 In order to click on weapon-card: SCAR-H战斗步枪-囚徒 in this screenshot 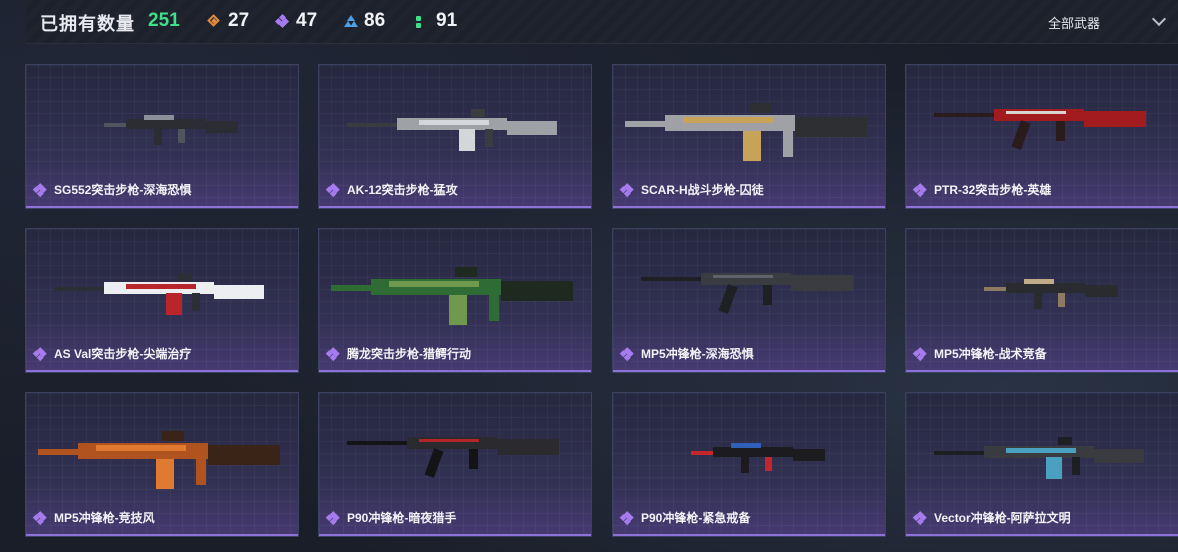, I will do `click(749, 136)`.